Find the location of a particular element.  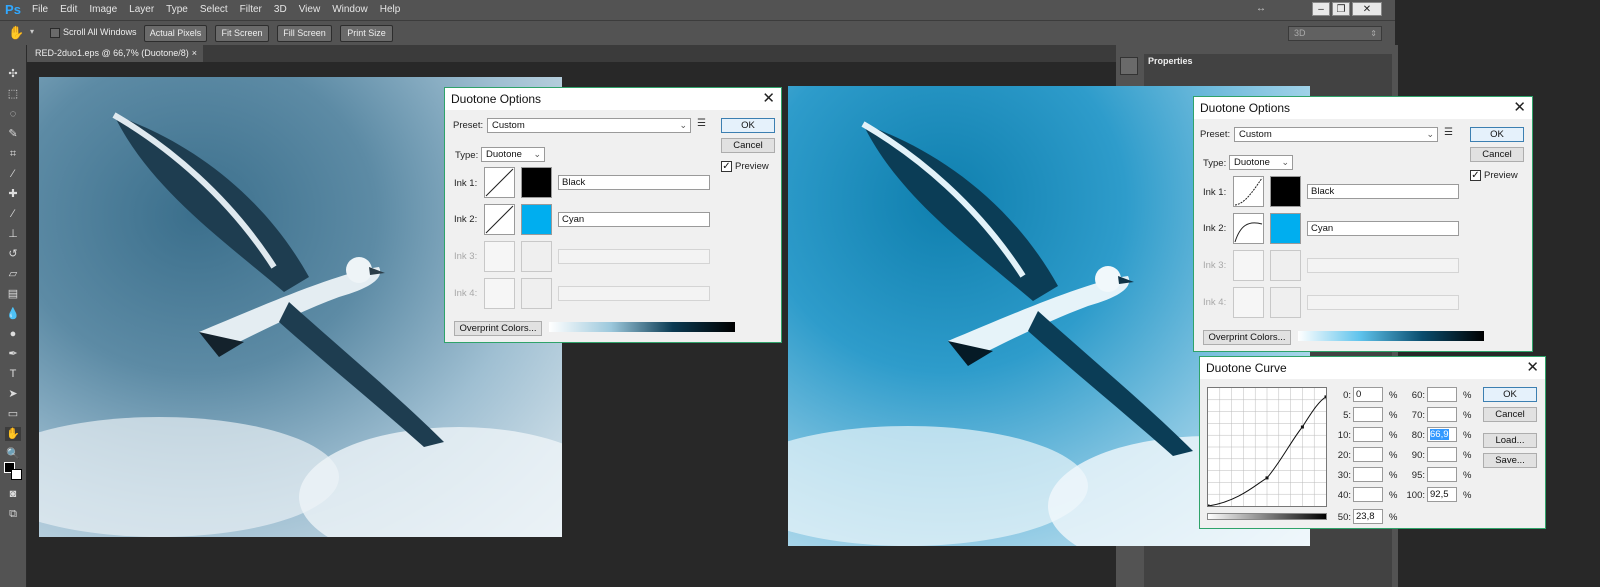

quick-select-tool-icon: ✎ is located at coordinates (13, 134).